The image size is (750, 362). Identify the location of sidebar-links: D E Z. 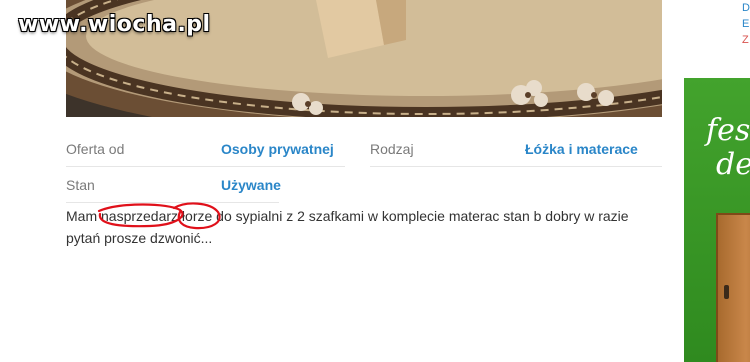
(746, 24).